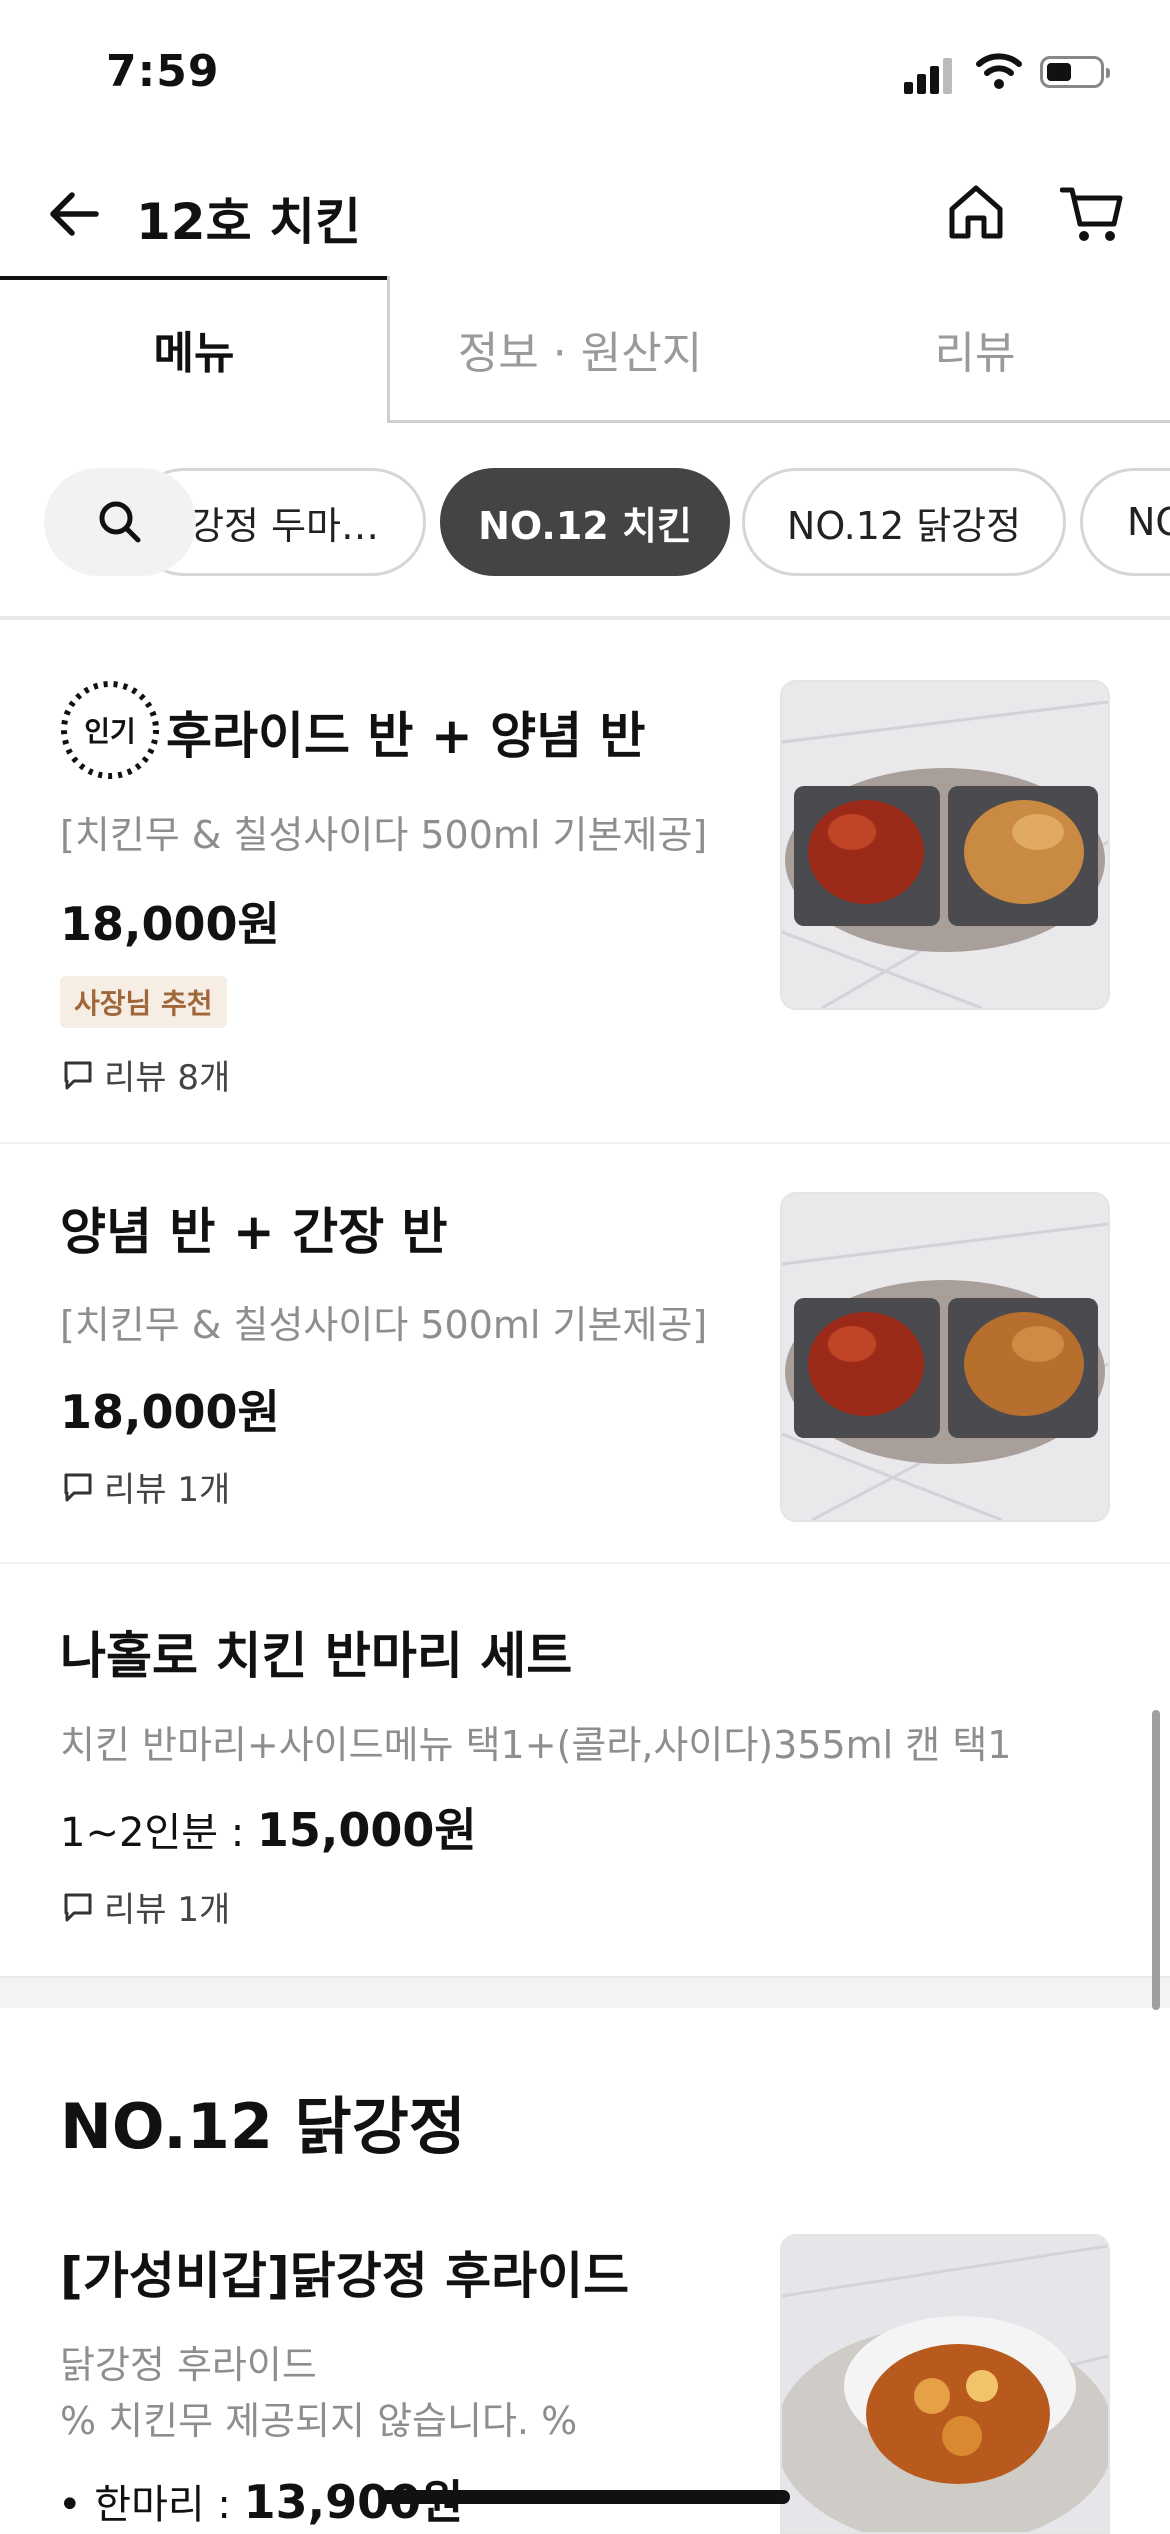  Describe the element at coordinates (975, 349) in the screenshot. I see `tab-reviews: 리뷰` at that location.